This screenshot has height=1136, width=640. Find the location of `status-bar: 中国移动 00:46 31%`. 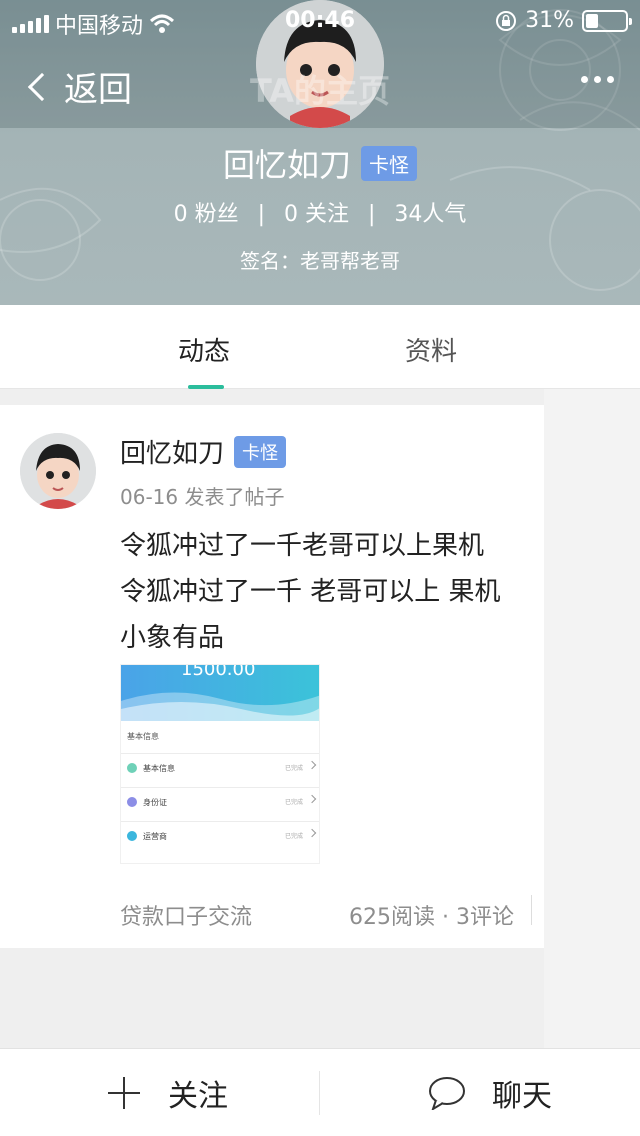

status-bar: 中国移动 00:46 31% is located at coordinates (320, 20).